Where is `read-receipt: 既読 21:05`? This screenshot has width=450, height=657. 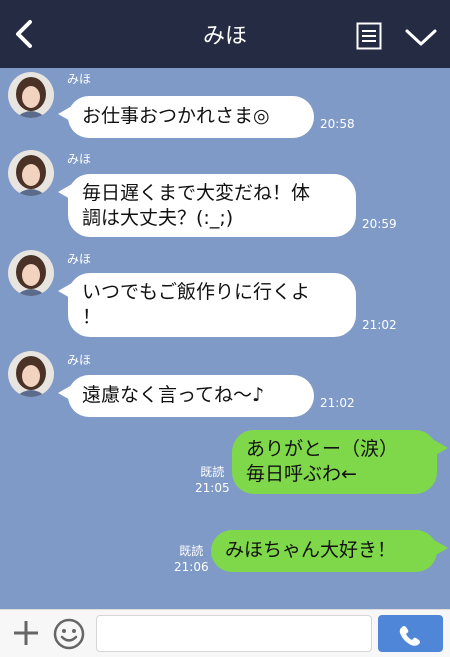 read-receipt: 既読 21:05 is located at coordinates (212, 480).